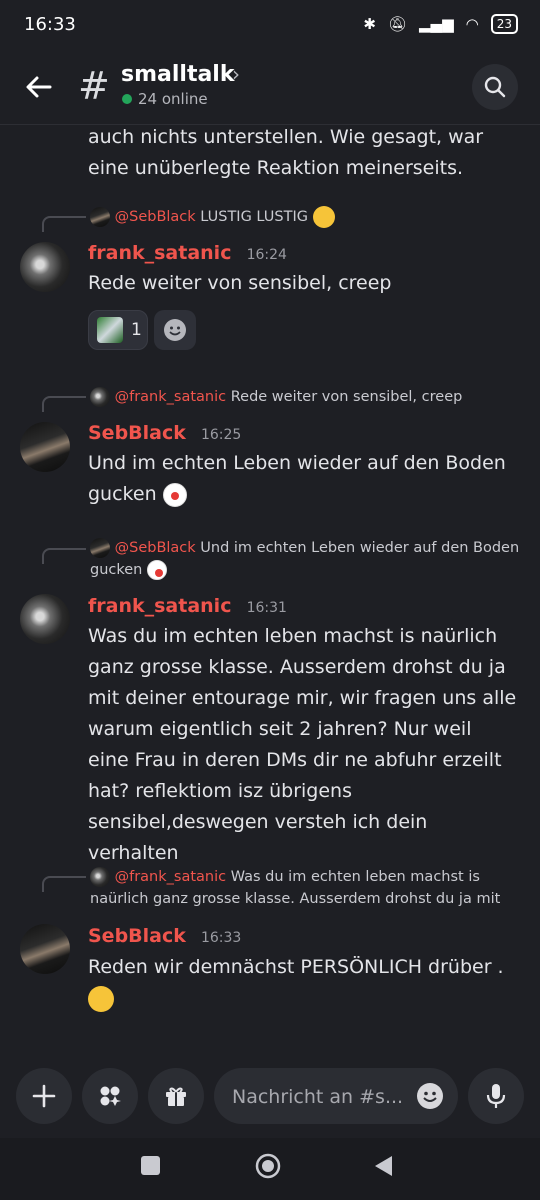 Image resolution: width=540 pixels, height=1200 pixels. What do you see at coordinates (322, 1097) in the screenshot?
I see `message-input` at bounding box center [322, 1097].